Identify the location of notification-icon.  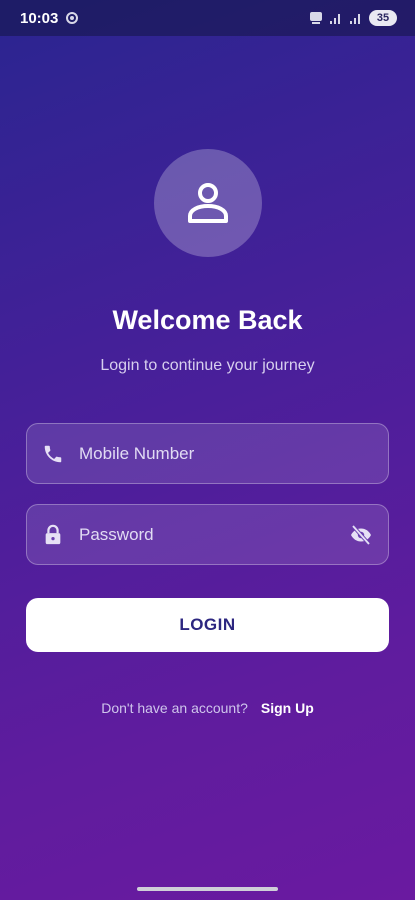
(72, 18).